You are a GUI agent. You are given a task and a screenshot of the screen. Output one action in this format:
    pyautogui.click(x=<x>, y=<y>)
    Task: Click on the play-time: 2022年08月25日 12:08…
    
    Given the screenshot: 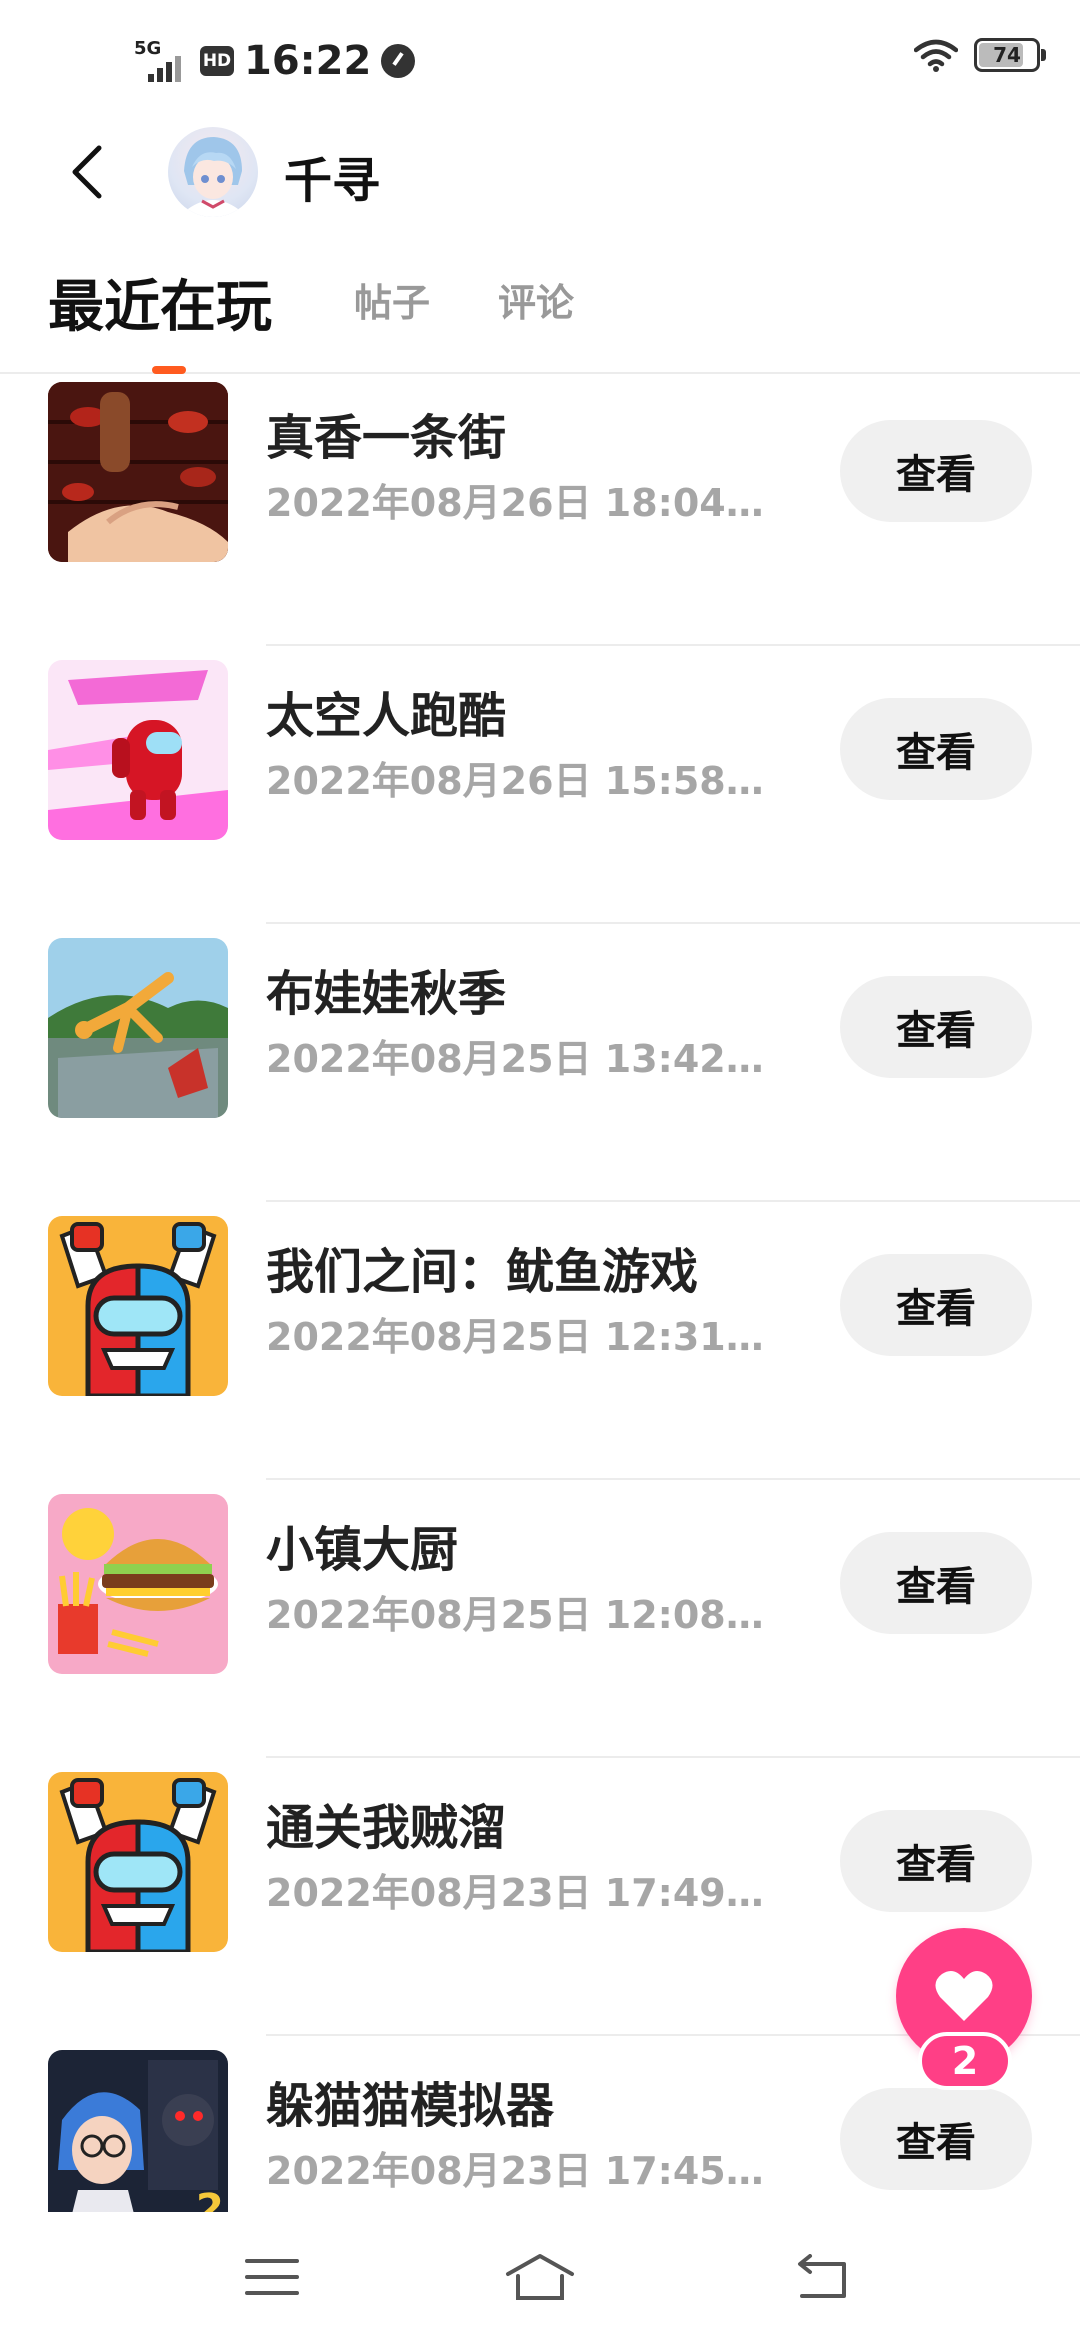 What is the action you would take?
    pyautogui.click(x=515, y=1615)
    